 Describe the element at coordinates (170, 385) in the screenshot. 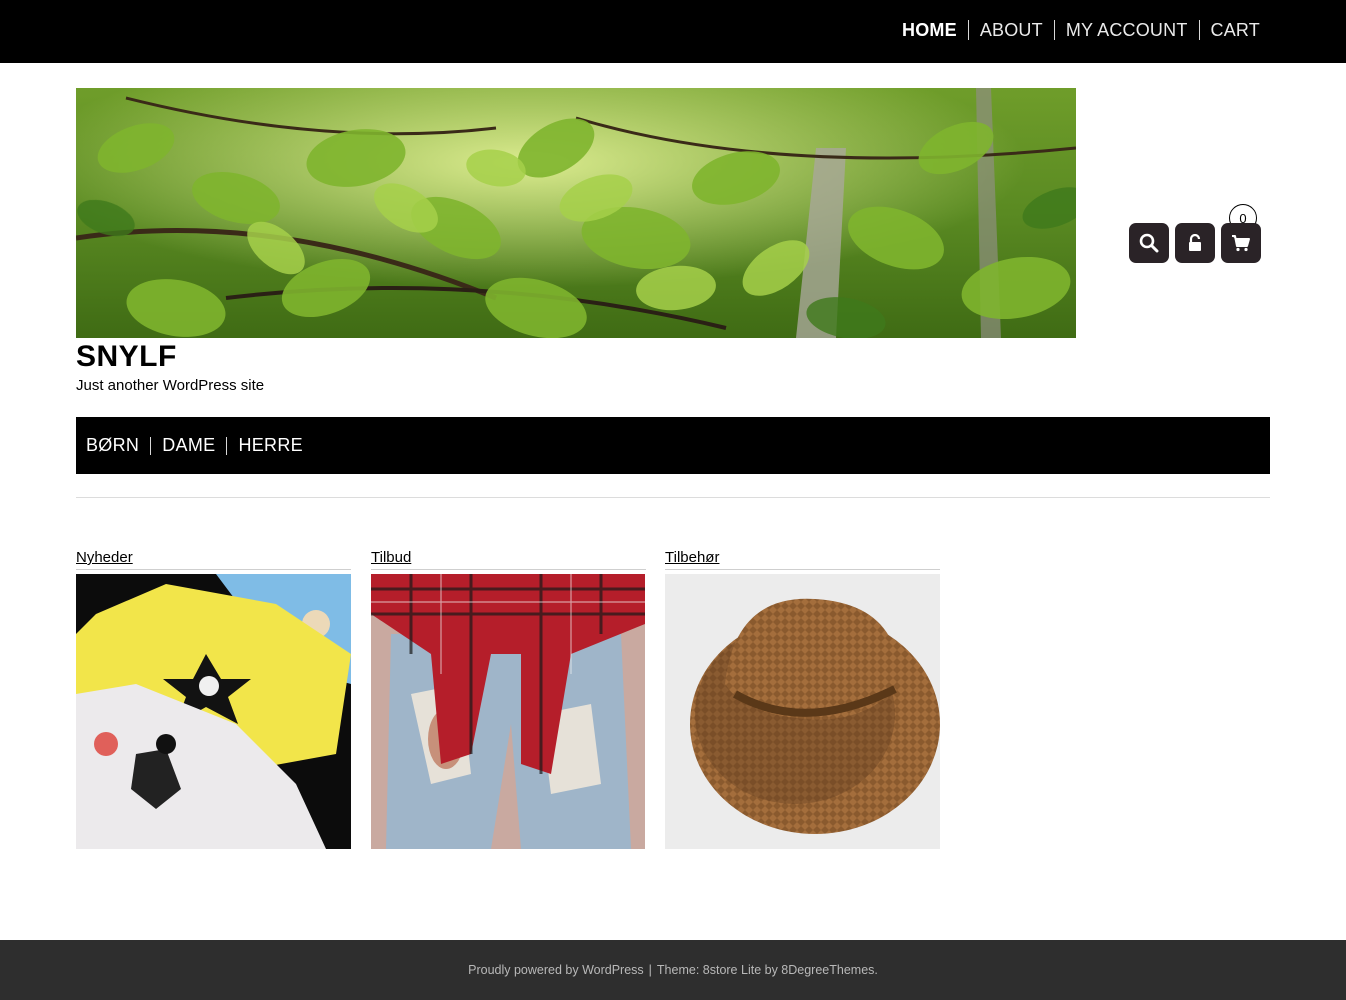

I see `site-tagline: Just another WordPress site` at that location.